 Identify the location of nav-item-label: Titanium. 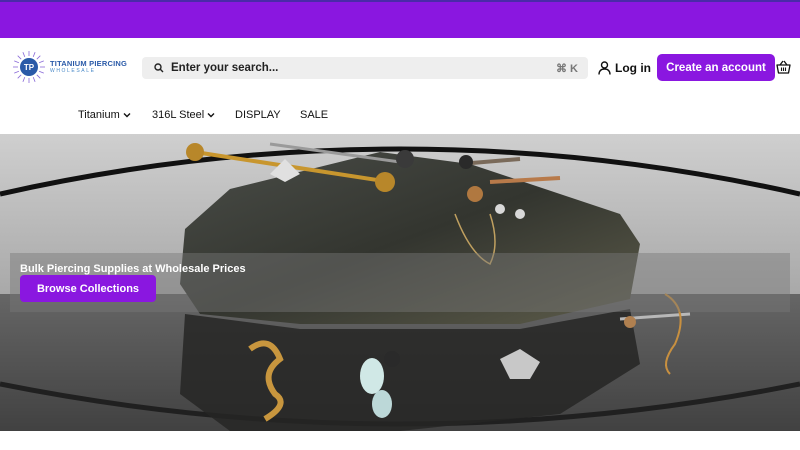
(99, 115).